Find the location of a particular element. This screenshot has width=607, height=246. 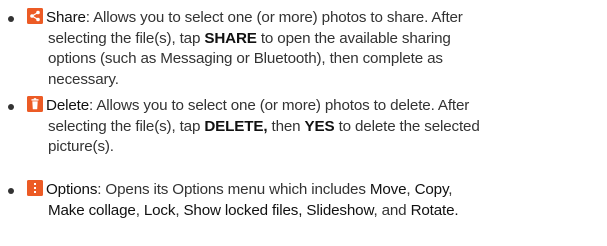

copy-option: Copy is located at coordinates (431, 189).